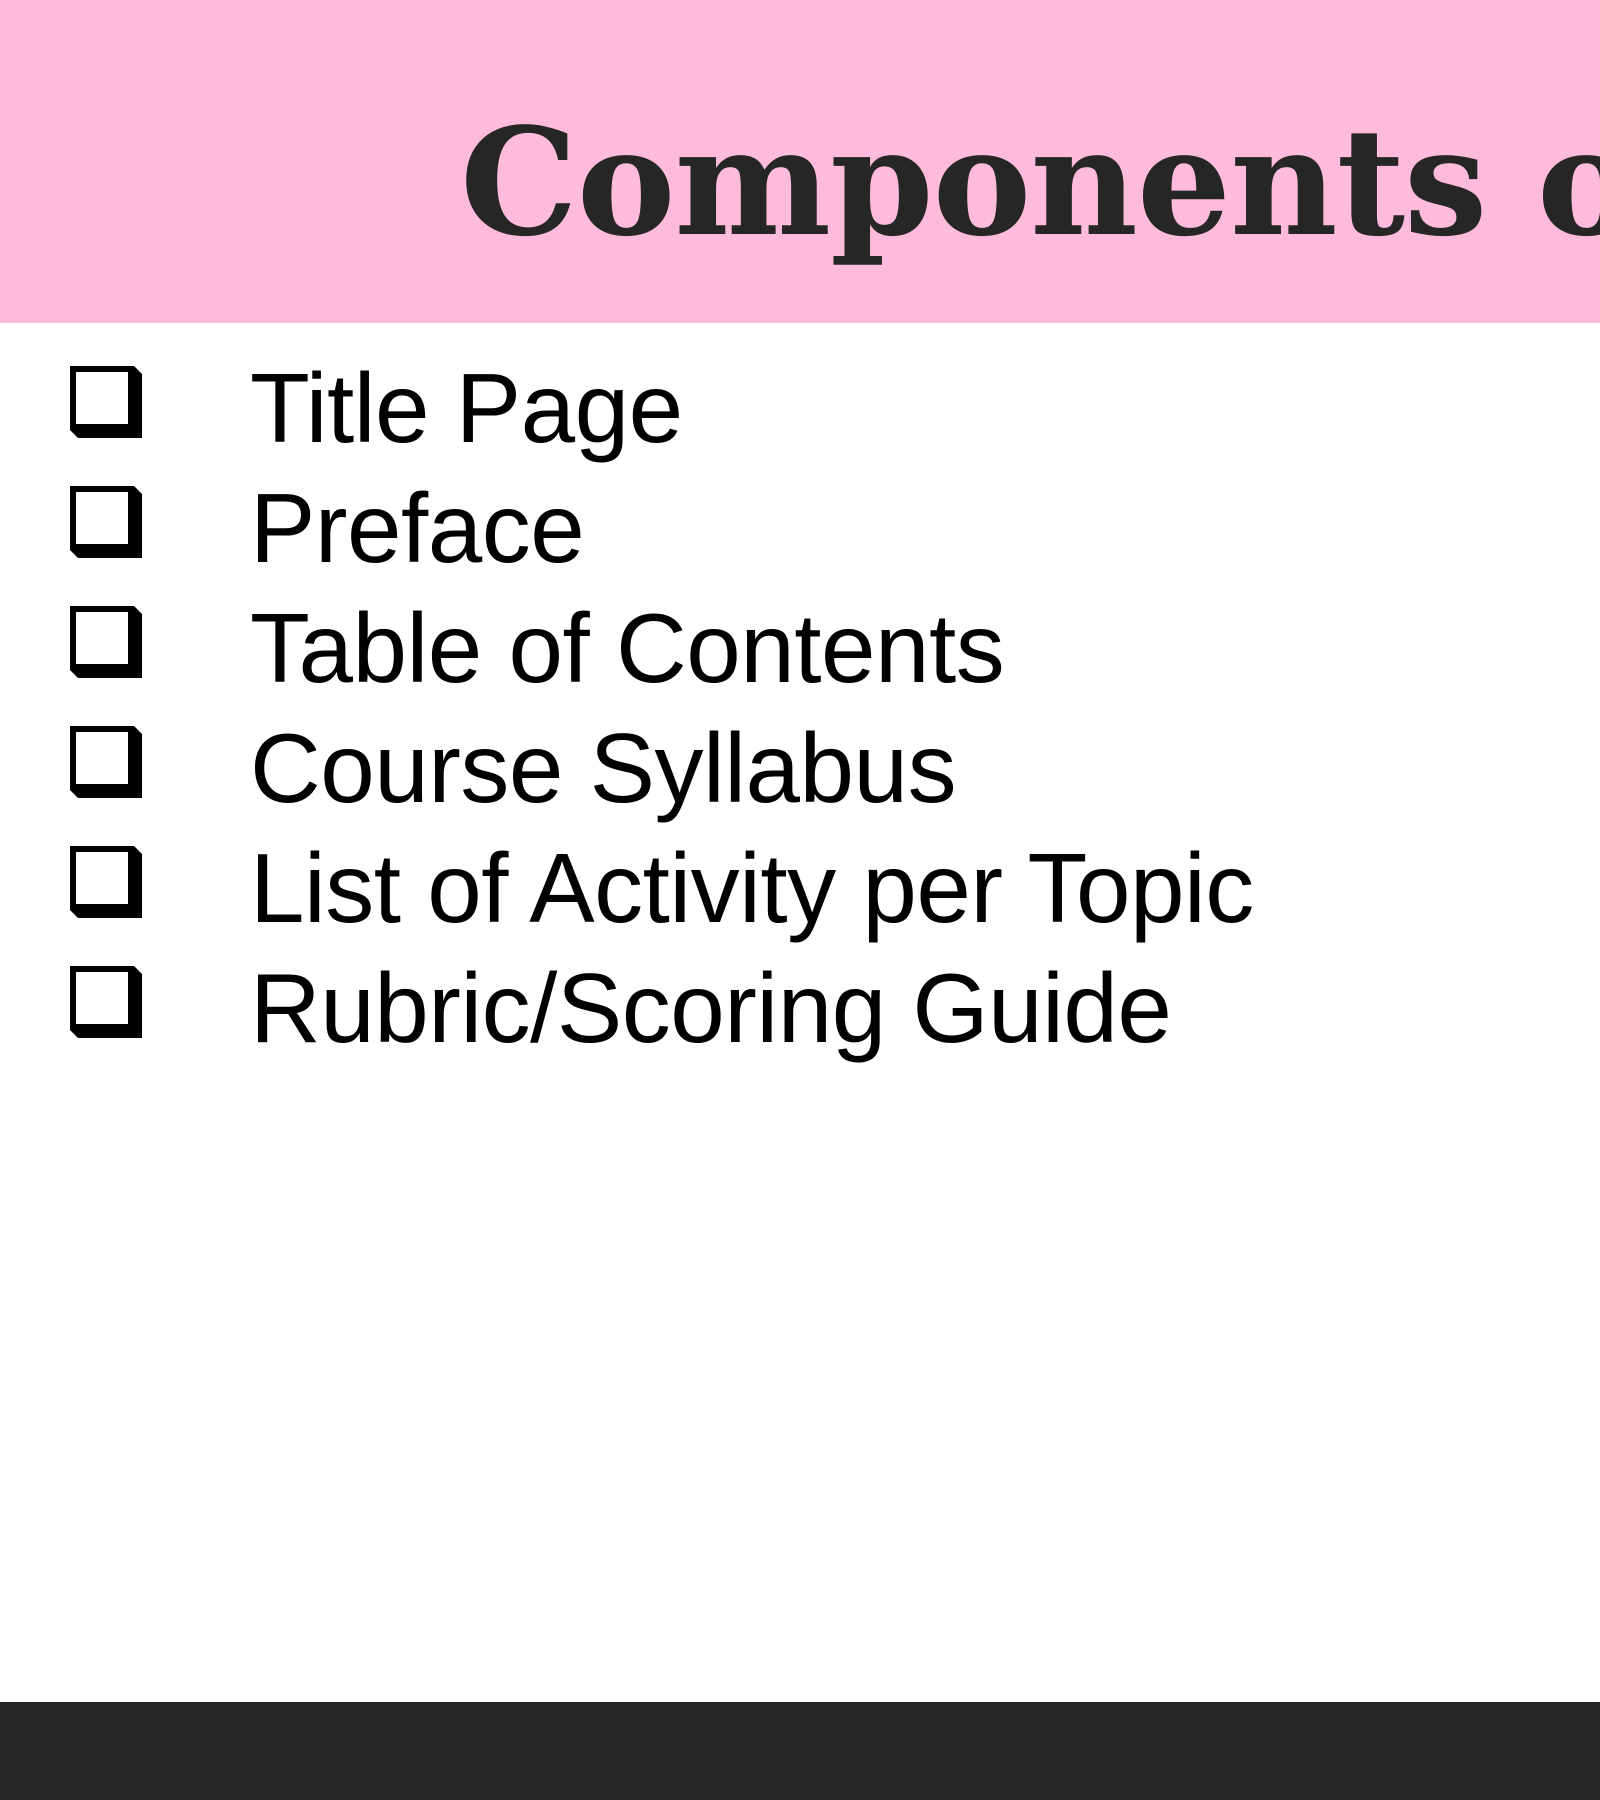  I want to click on item-label: Course Syllabus, so click(603, 768).